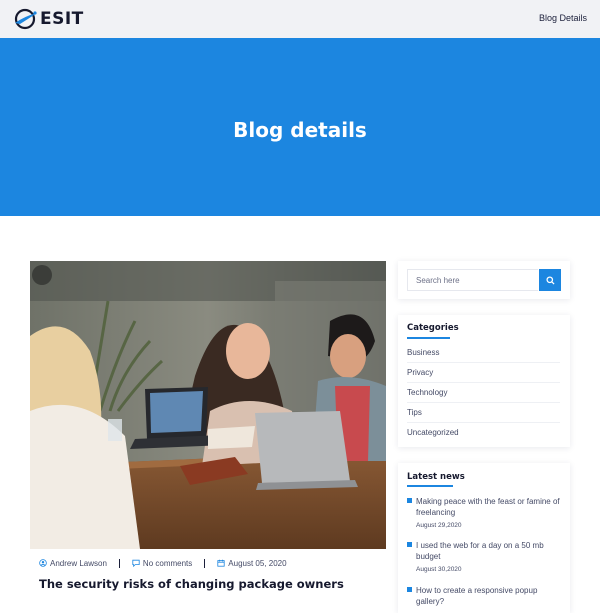 The width and height of the screenshot is (600, 613). What do you see at coordinates (25, 19) in the screenshot?
I see `logo-swoosh-icon` at bounding box center [25, 19].